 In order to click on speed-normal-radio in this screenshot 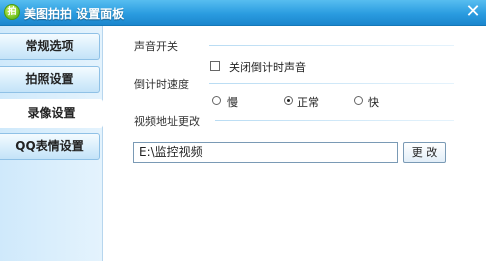, I will do `click(288, 100)`.